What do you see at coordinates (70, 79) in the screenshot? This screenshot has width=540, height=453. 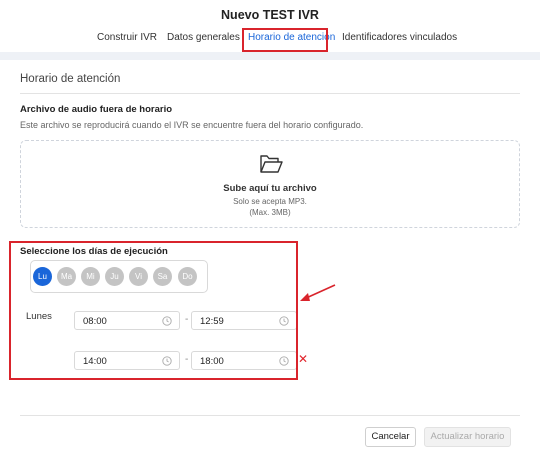 I see `section-title: Horario de atención` at bounding box center [70, 79].